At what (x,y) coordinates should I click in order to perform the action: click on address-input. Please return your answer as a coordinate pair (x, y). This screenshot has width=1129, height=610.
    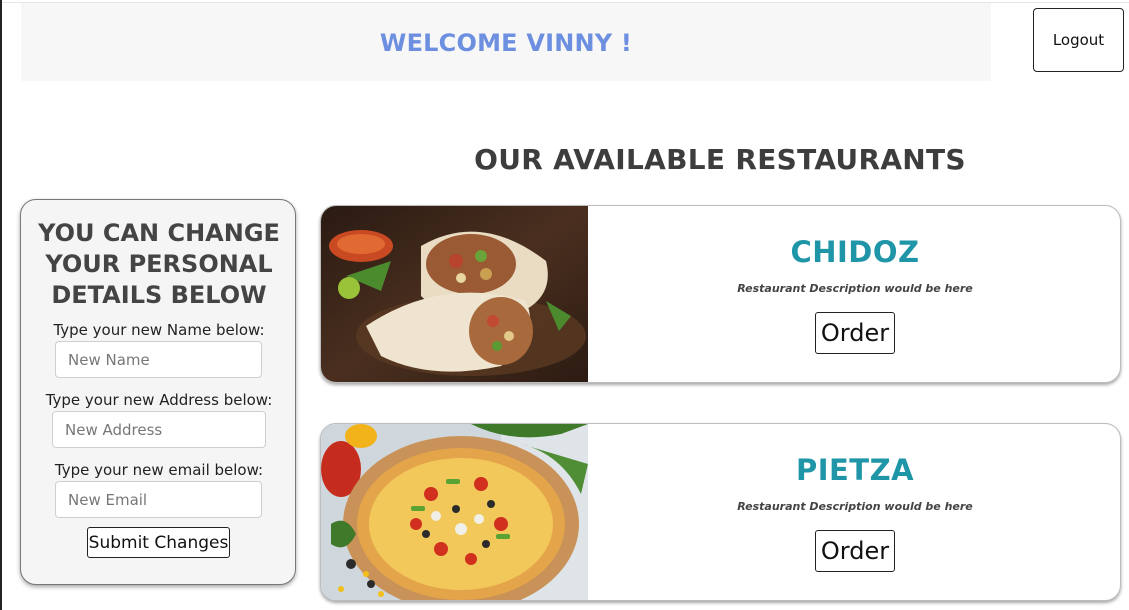
    Looking at the image, I should click on (159, 429).